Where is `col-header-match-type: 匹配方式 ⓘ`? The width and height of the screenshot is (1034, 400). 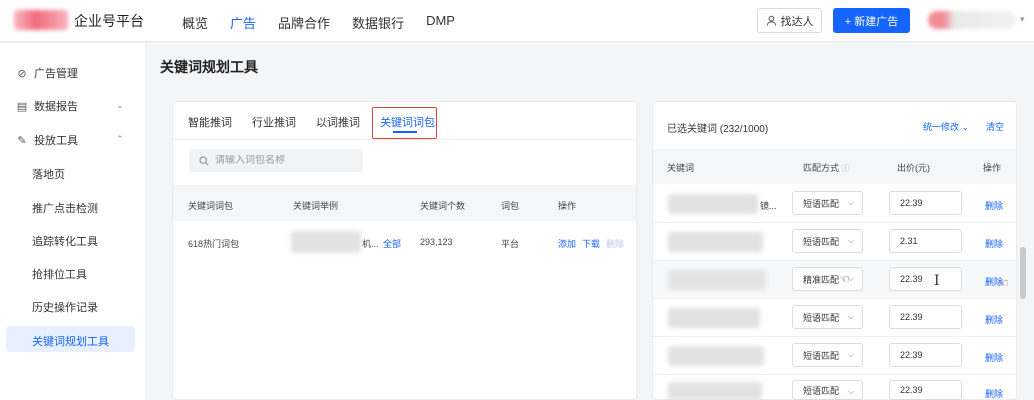
col-header-match-type: 匹配方式 ⓘ is located at coordinates (826, 167).